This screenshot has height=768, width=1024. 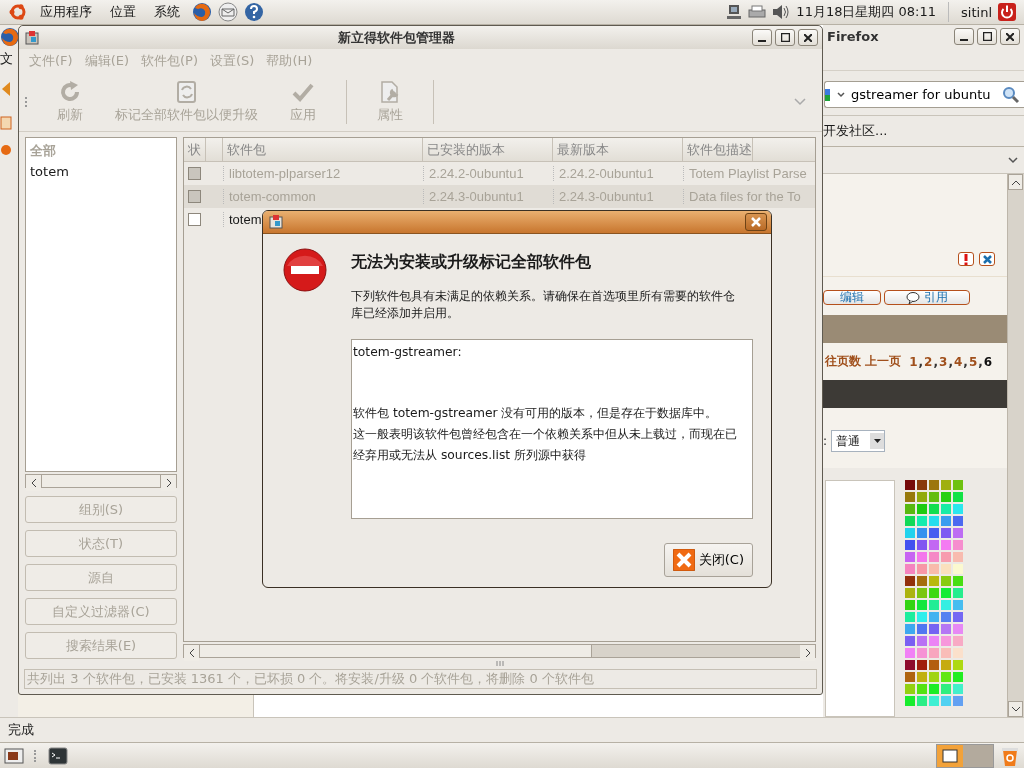 I want to click on dropdown-arrow-icon, so click(x=877, y=441).